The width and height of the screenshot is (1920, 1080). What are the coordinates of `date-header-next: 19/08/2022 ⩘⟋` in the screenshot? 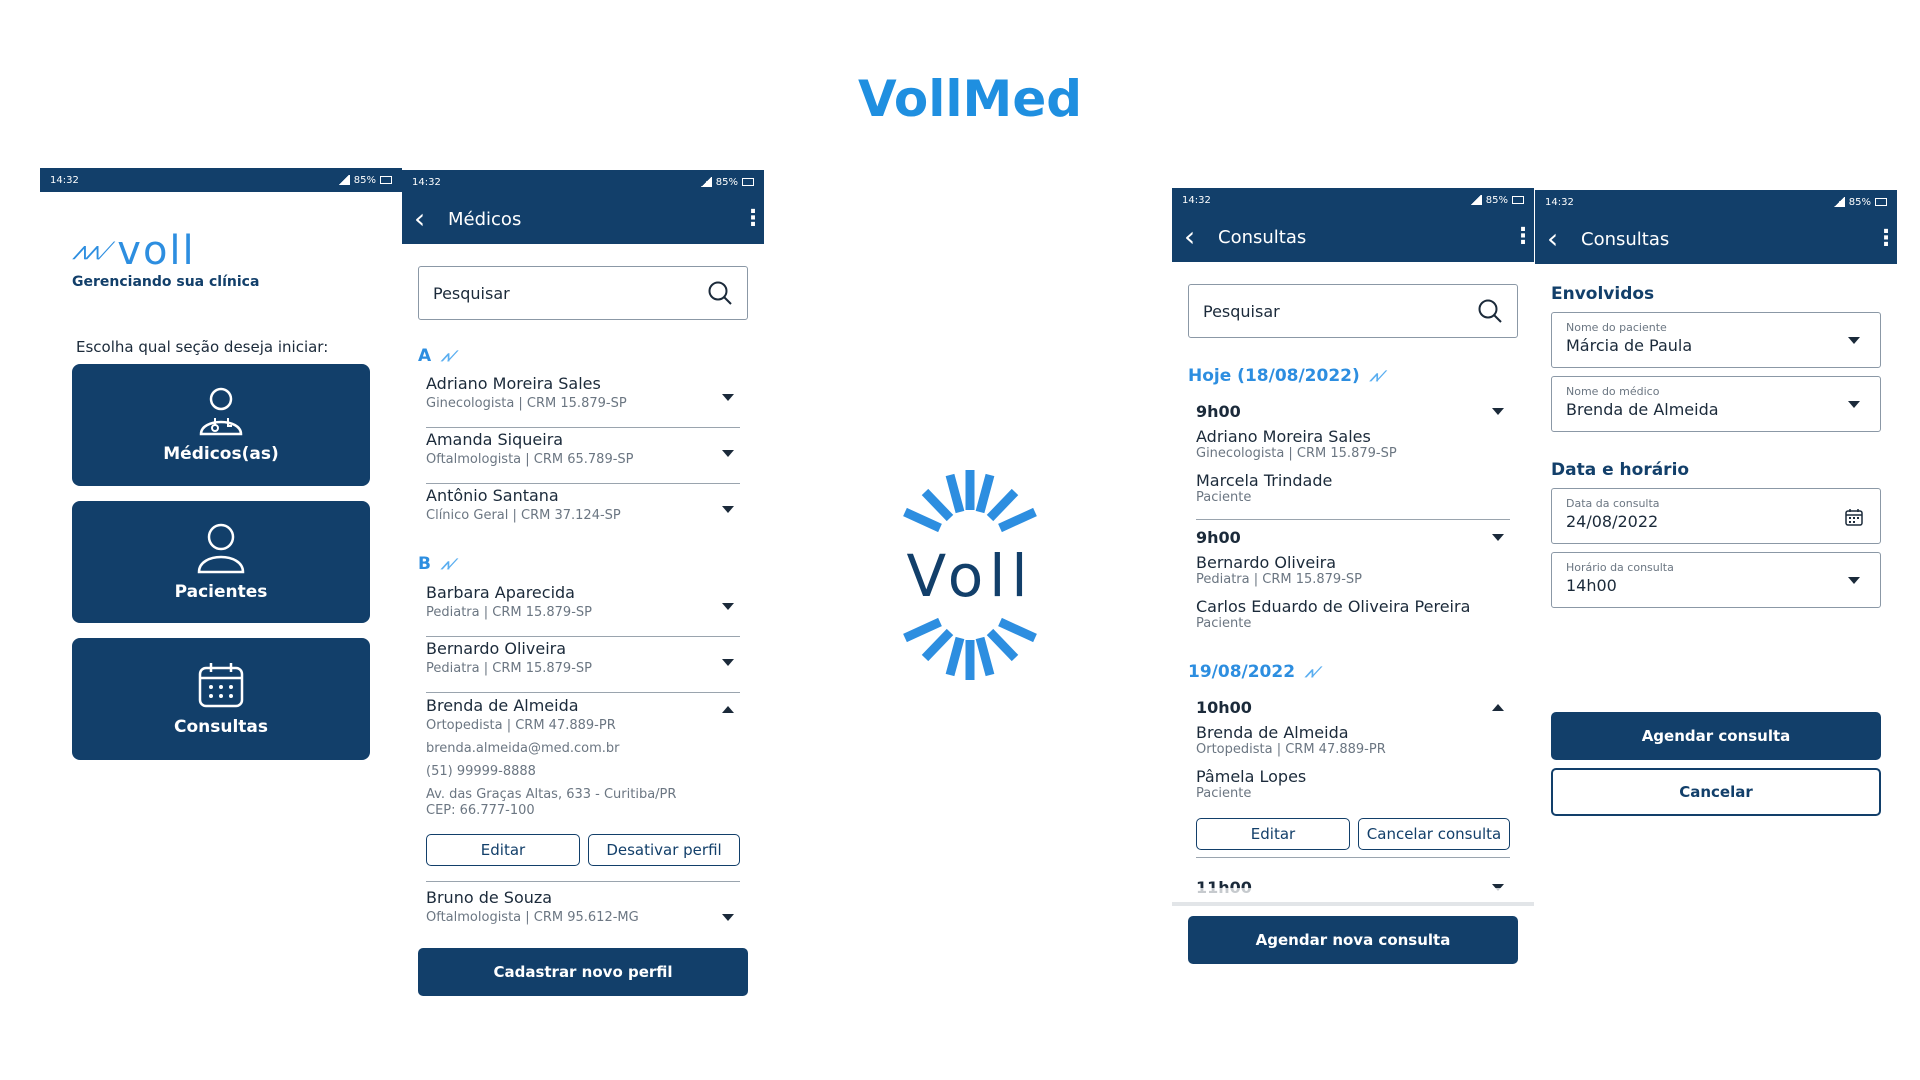 It's located at (1255, 672).